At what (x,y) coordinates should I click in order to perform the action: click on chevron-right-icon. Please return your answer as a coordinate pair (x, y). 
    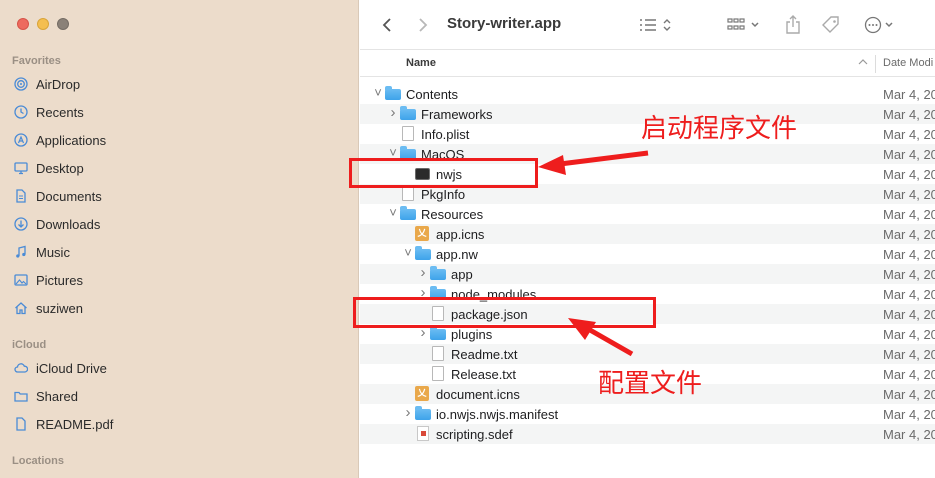
    Looking at the image, I should click on (423, 25).